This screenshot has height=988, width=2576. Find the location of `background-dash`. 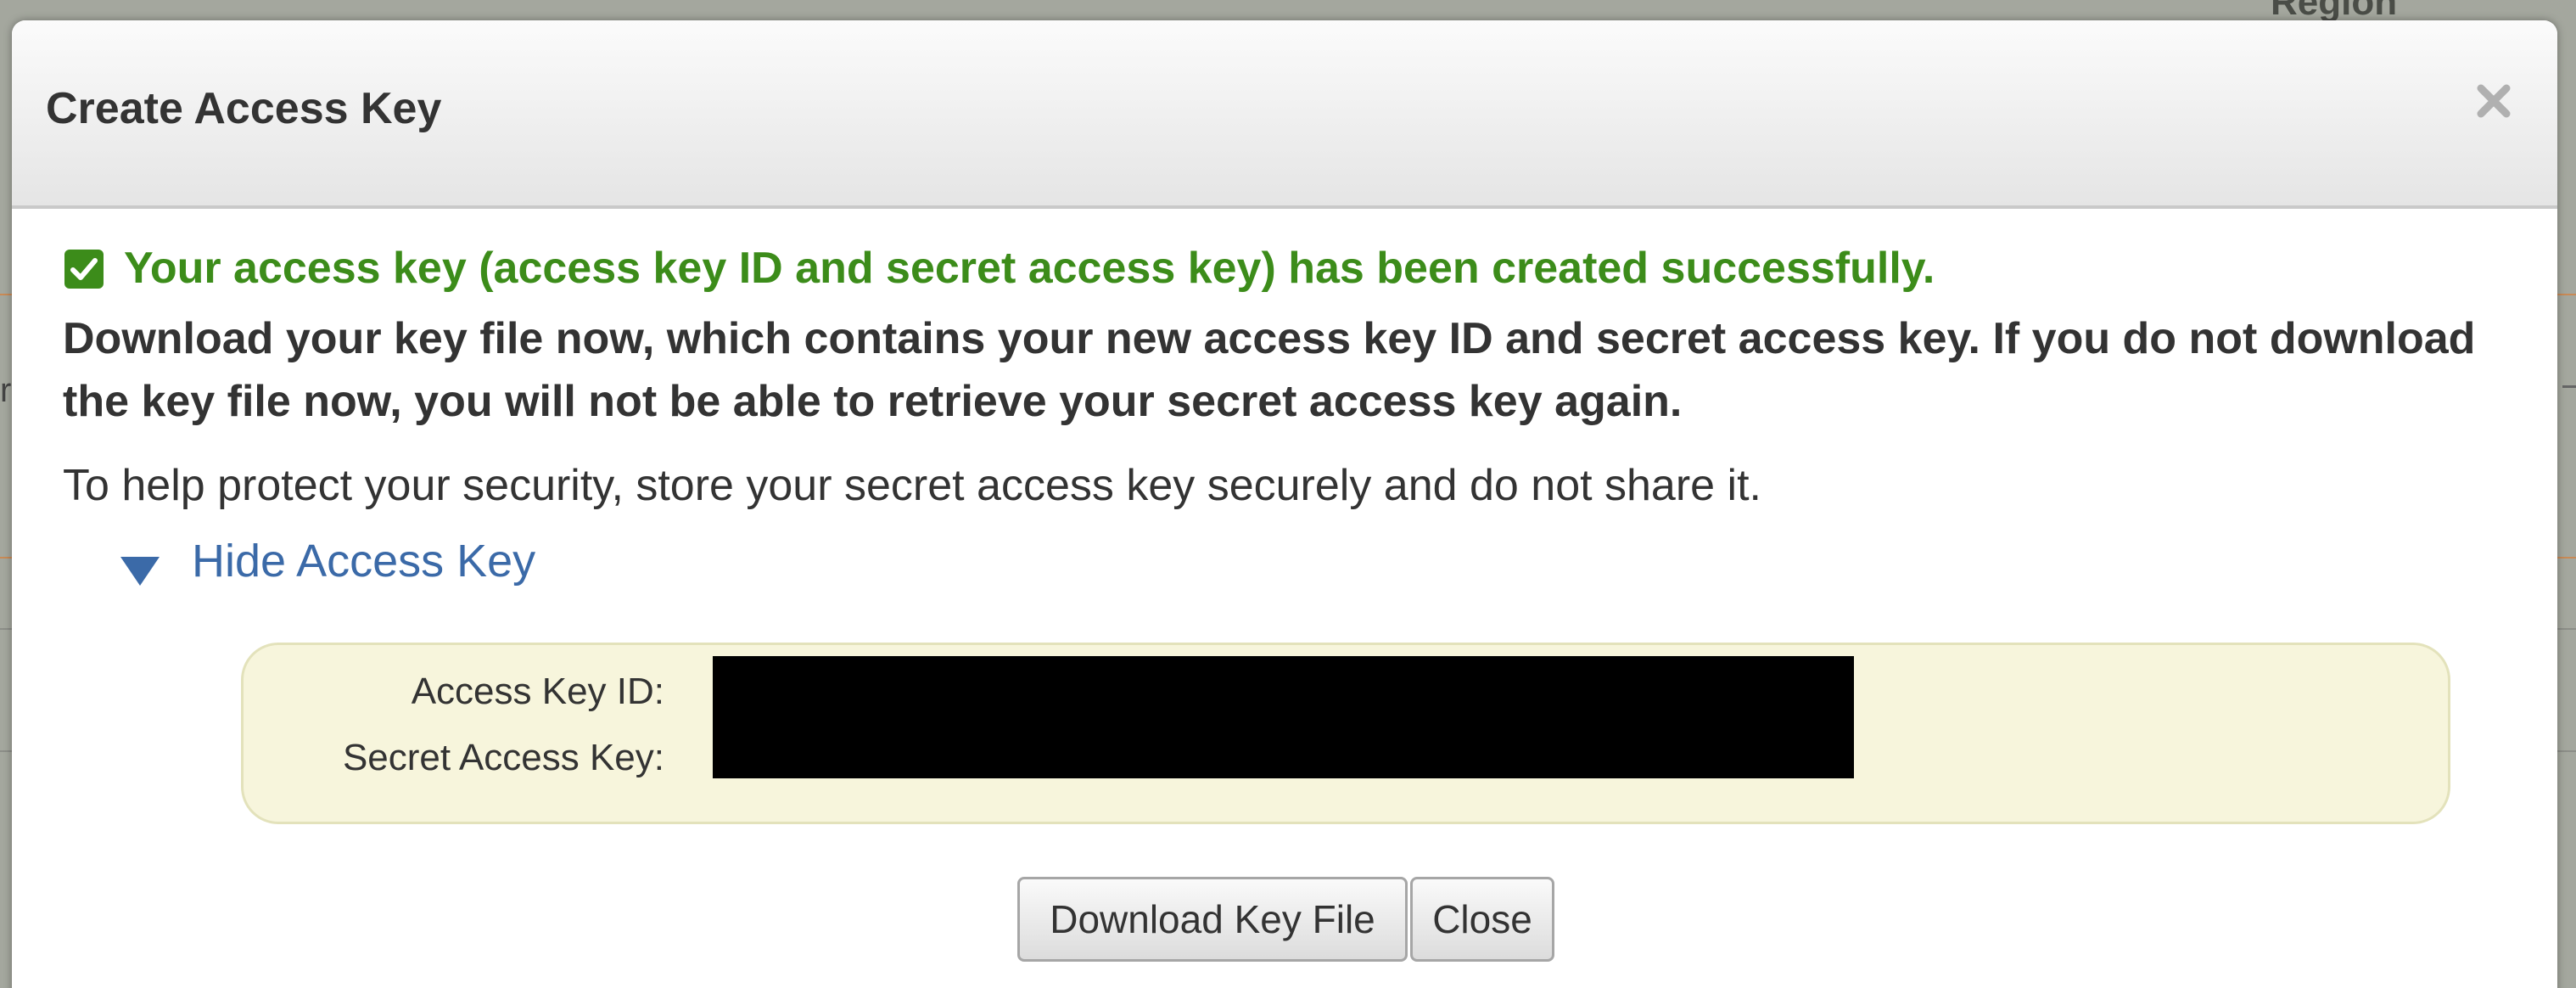

background-dash is located at coordinates (2569, 386).